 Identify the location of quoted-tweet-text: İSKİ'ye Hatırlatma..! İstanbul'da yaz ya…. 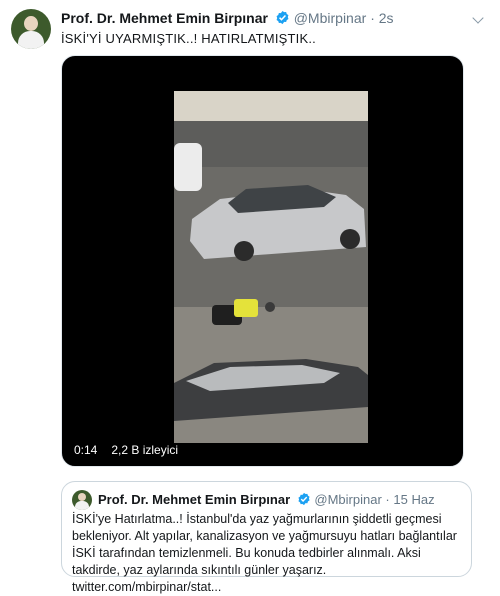
(264, 553).